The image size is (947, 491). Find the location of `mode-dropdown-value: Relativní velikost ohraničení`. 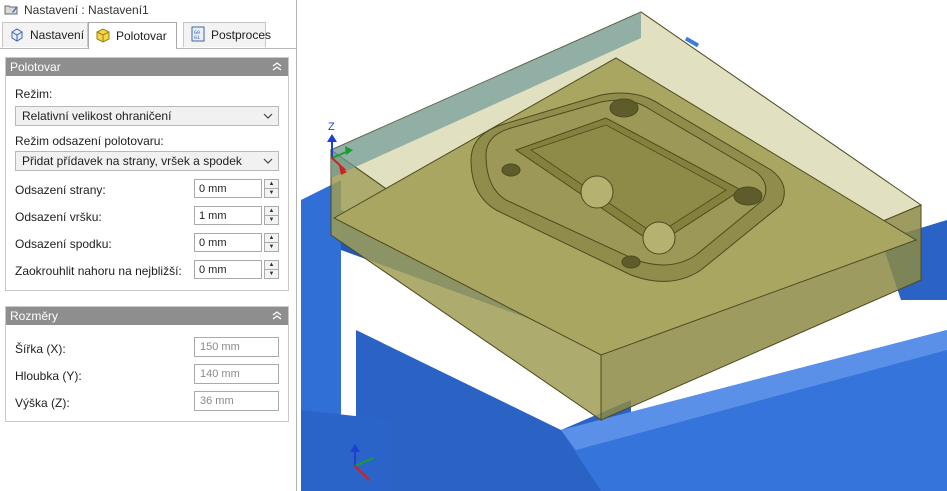

mode-dropdown-value: Relativní velikost ohraničení is located at coordinates (97, 116).